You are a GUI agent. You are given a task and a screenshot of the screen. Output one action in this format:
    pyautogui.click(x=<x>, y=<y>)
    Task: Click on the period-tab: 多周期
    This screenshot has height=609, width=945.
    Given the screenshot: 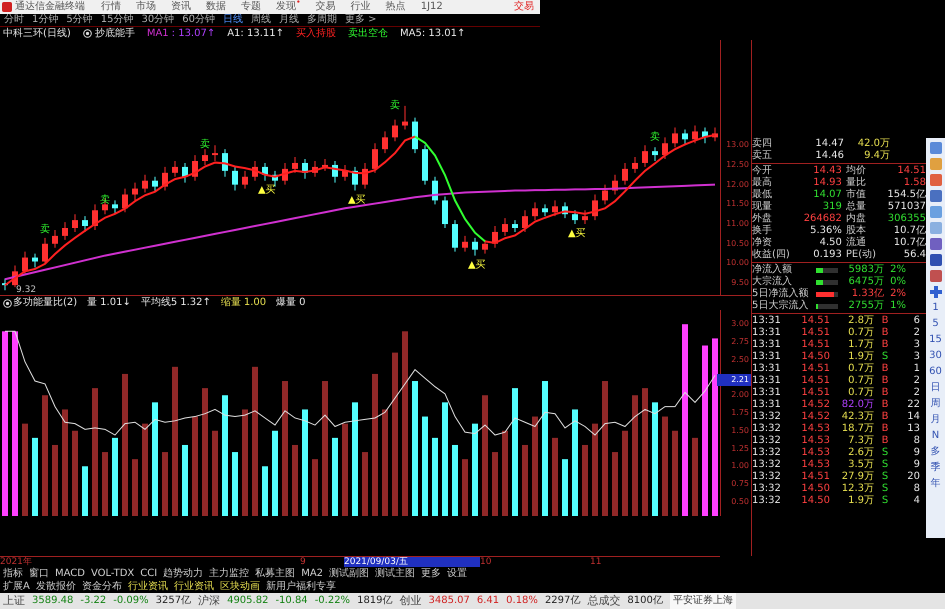 What is the action you would take?
    pyautogui.click(x=321, y=20)
    